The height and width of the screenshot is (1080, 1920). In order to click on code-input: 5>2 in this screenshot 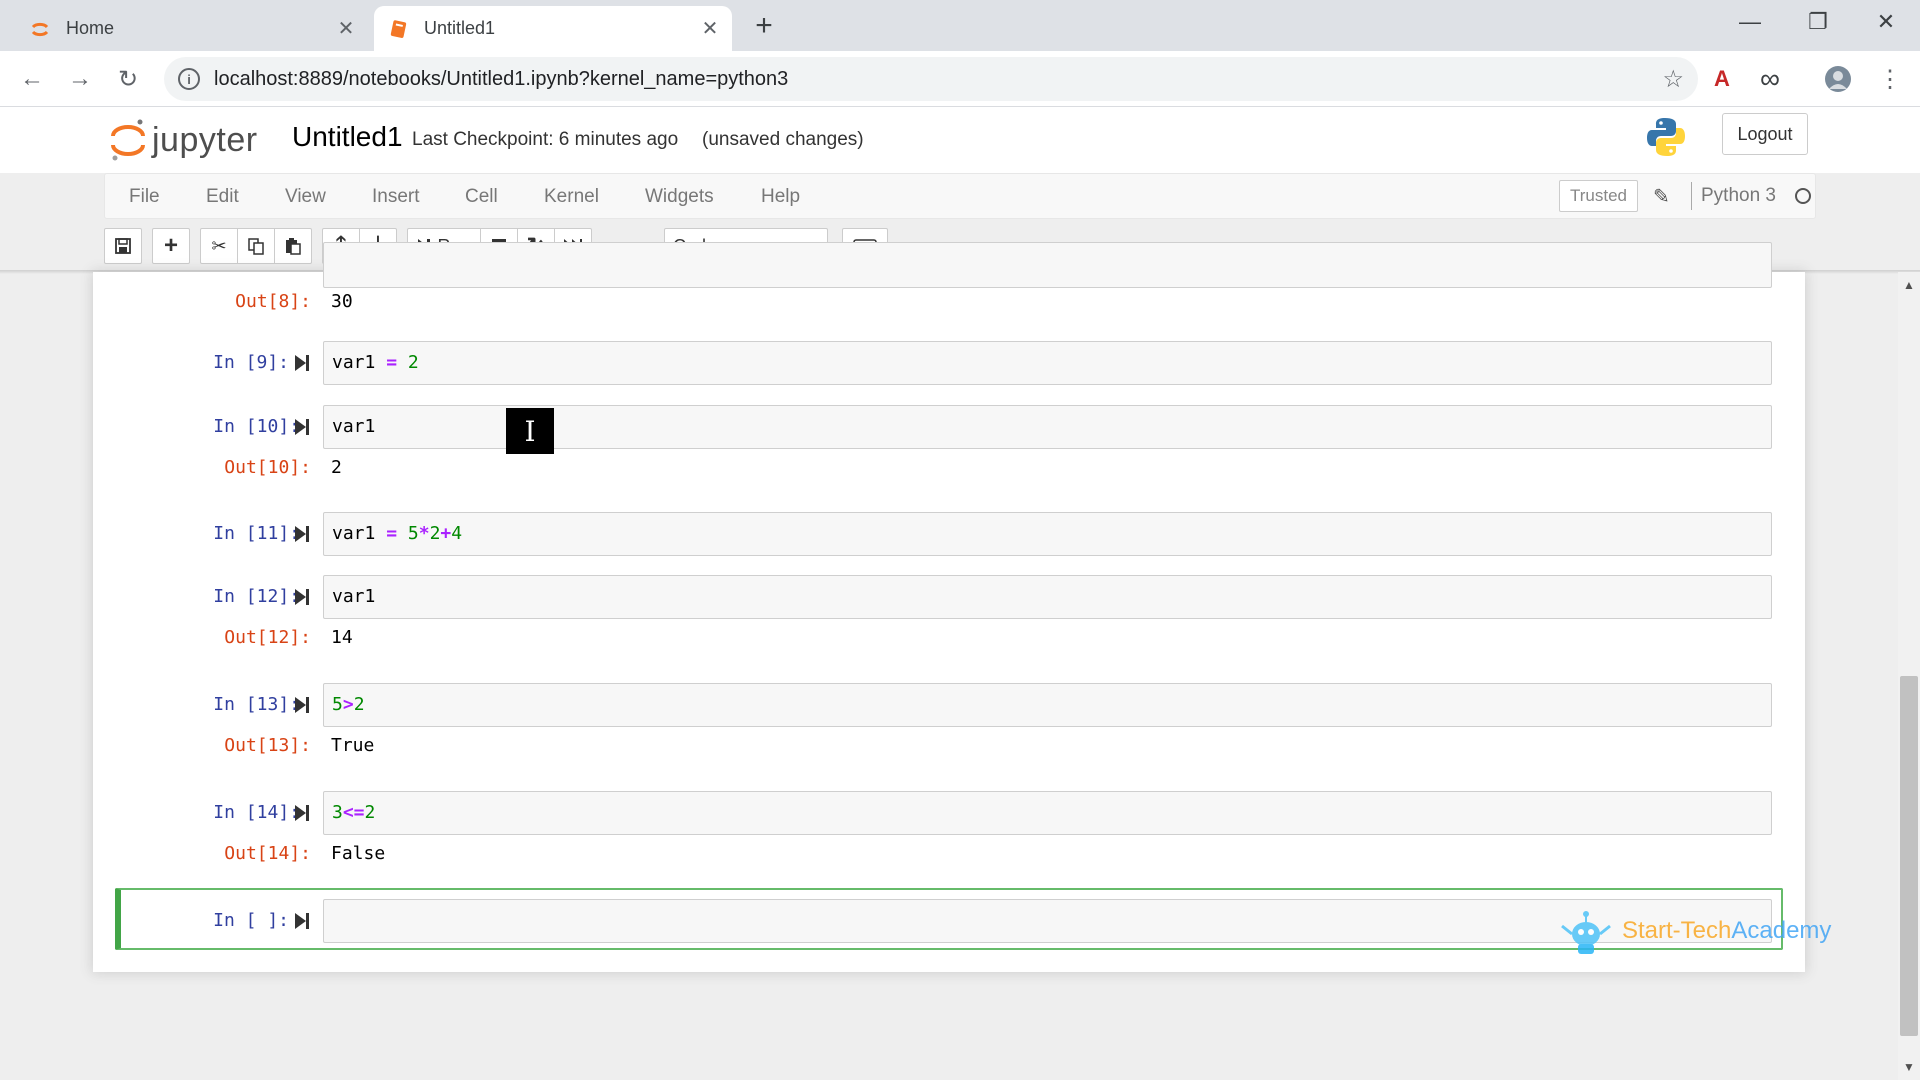, I will do `click(1047, 705)`.